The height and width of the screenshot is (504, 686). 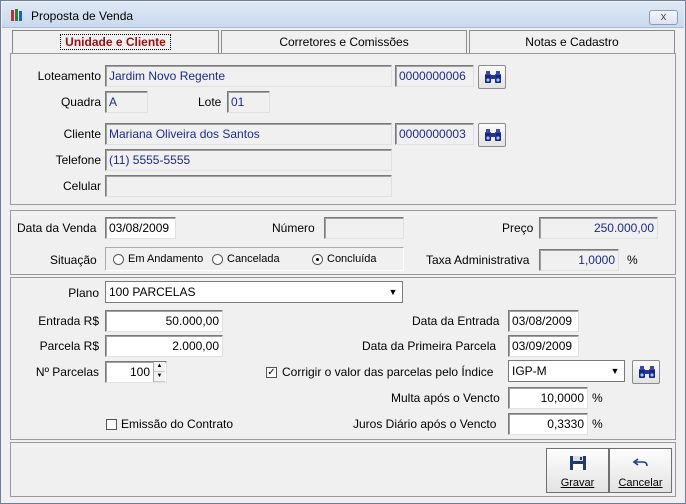 I want to click on cliente-label: Cliente, so click(x=82, y=134).